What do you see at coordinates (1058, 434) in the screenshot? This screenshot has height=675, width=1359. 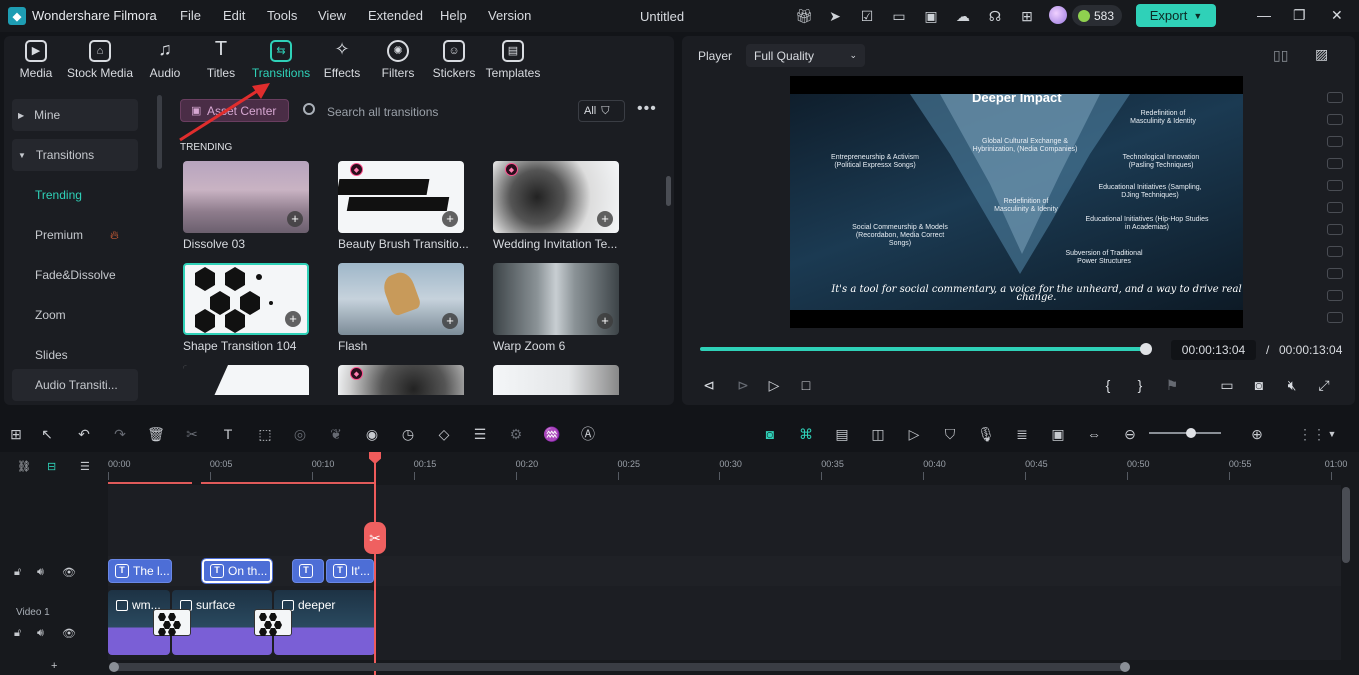 I see `replace-icon: ▣` at bounding box center [1058, 434].